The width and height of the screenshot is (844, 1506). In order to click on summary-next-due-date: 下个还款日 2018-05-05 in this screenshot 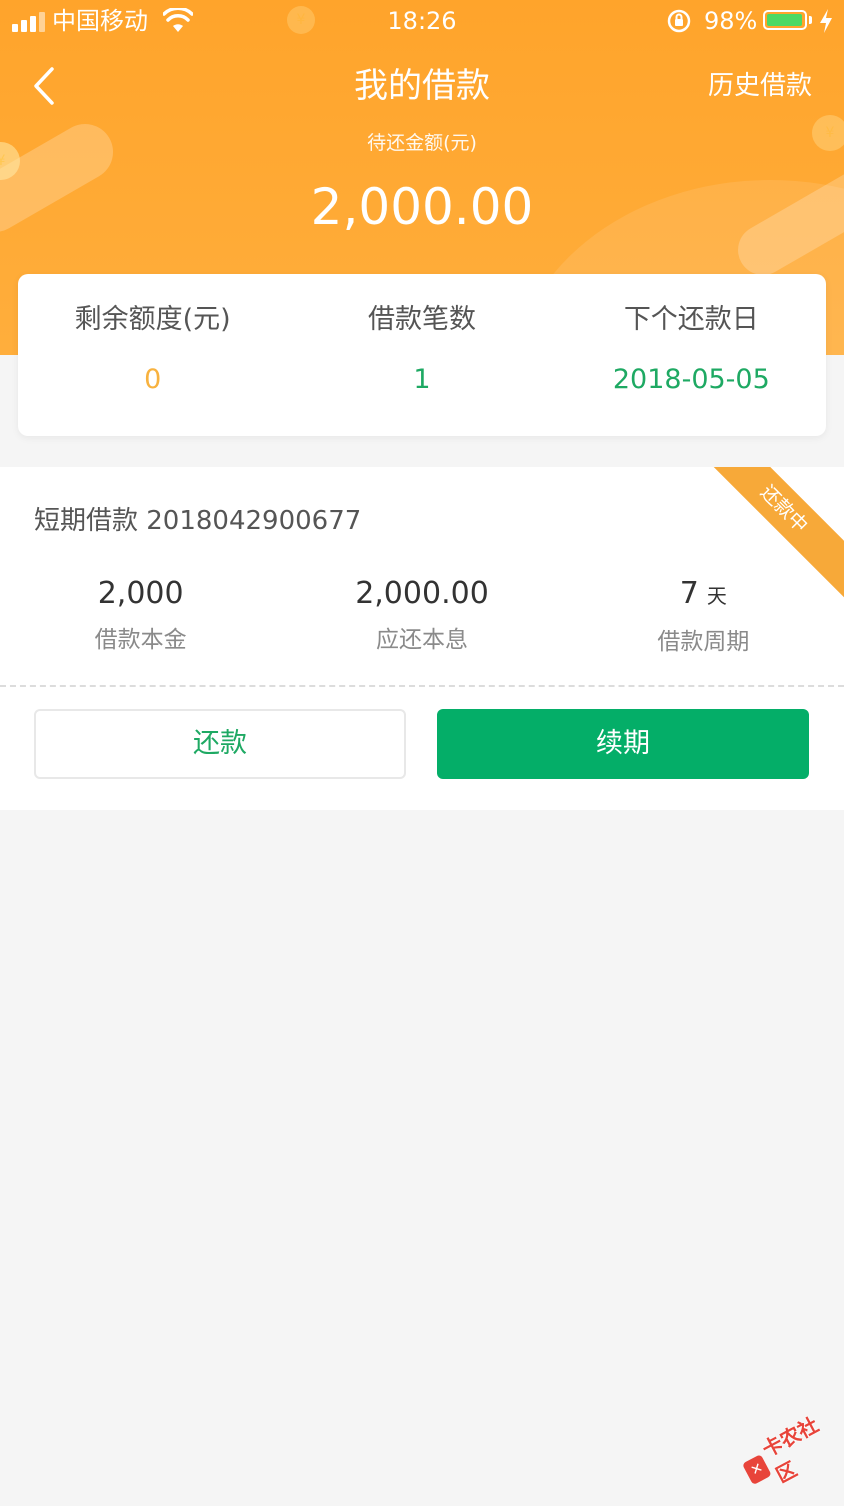, I will do `click(691, 355)`.